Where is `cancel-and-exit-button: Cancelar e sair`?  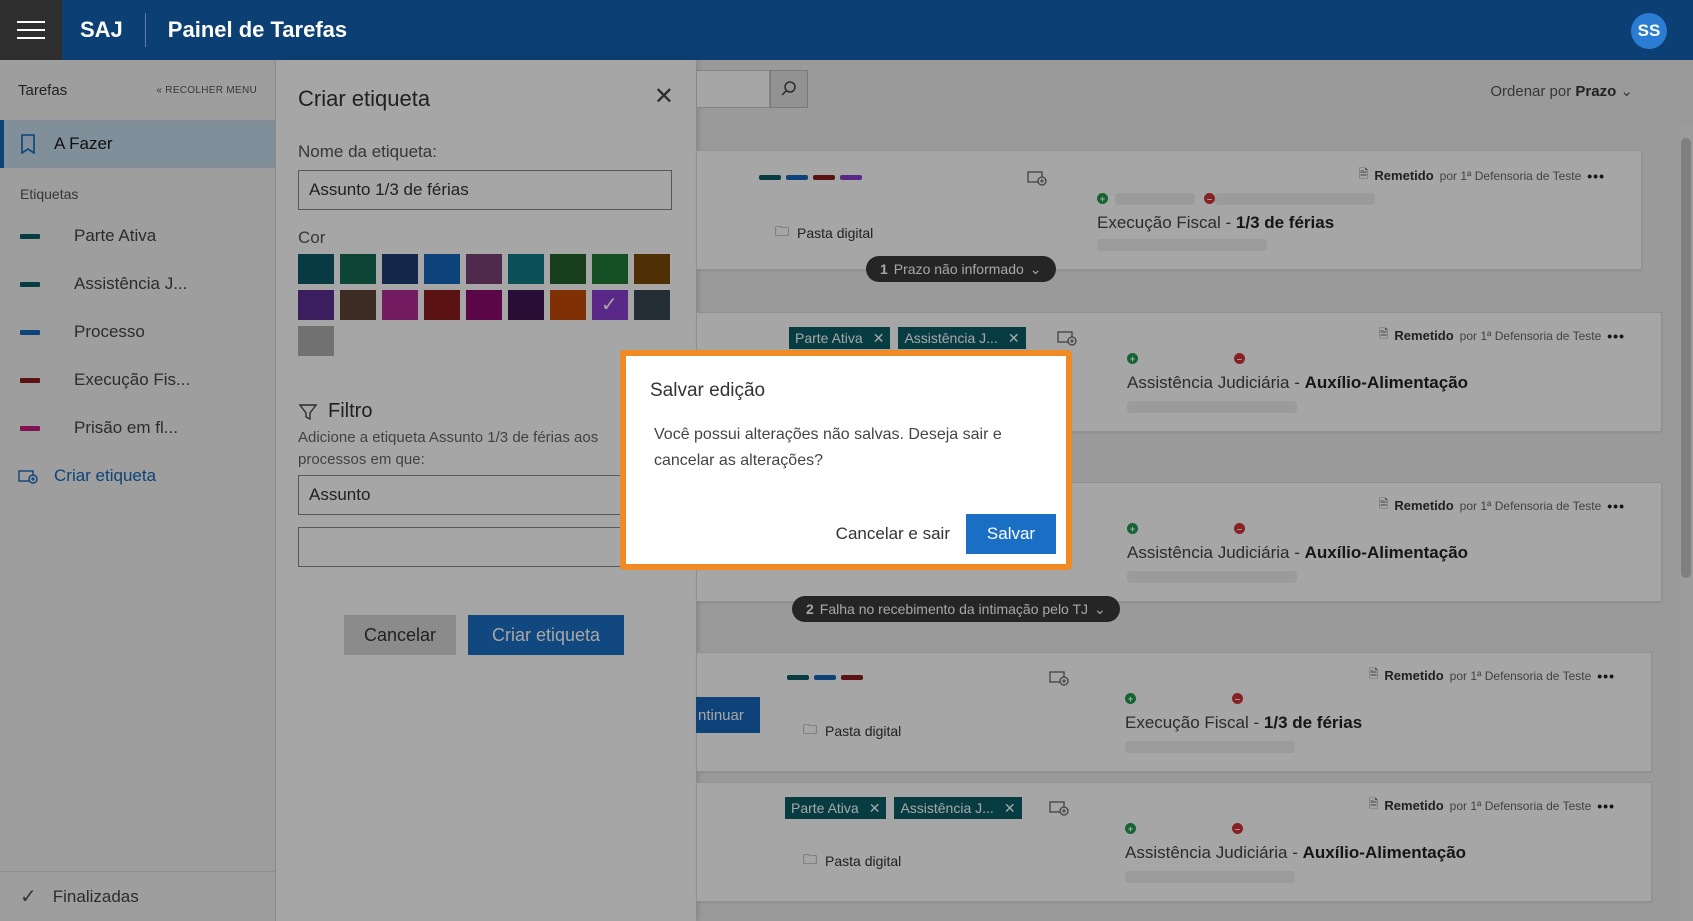
cancel-and-exit-button: Cancelar e sair is located at coordinates (893, 534).